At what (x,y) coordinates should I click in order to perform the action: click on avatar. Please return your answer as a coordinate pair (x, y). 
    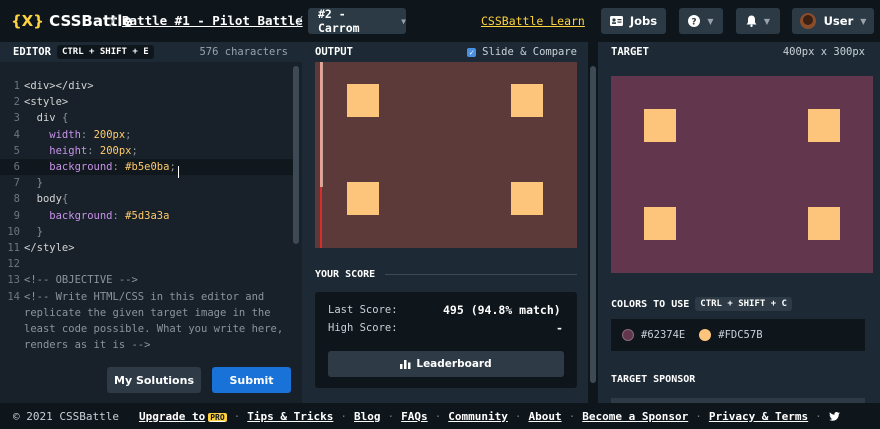
    Looking at the image, I should click on (807, 21).